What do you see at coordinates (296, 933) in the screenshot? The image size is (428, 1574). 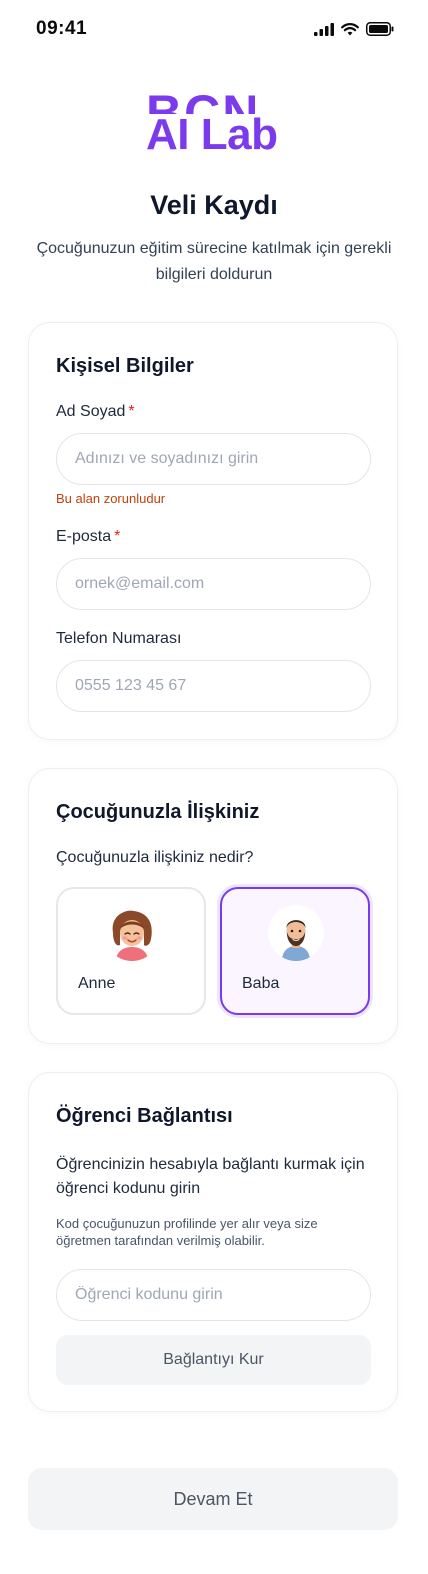 I see `father-avatar-icon` at bounding box center [296, 933].